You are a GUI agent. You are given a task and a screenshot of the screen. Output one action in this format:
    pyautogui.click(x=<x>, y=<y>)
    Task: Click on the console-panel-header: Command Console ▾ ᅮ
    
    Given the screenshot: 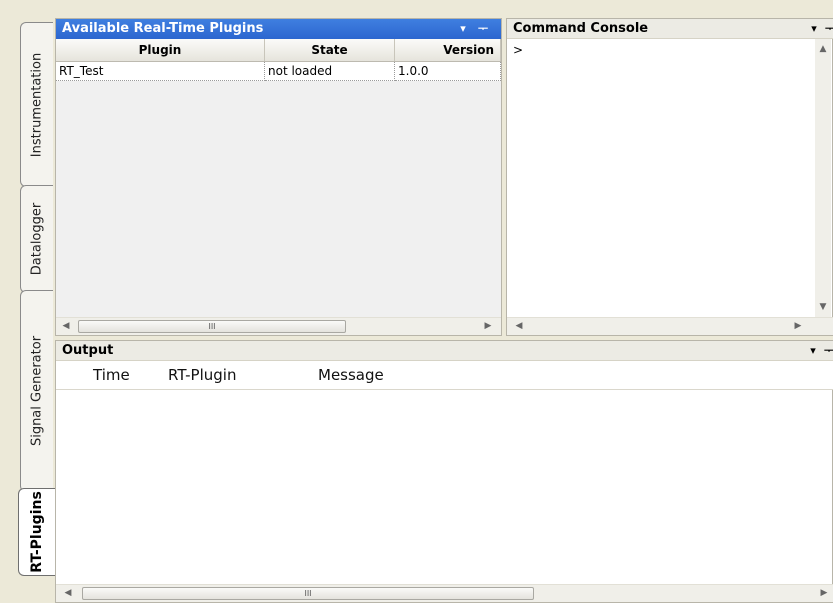 What is the action you would take?
    pyautogui.click(x=670, y=29)
    